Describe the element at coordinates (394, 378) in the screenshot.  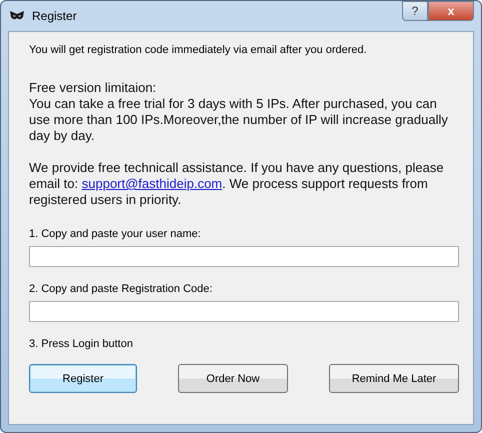
I see `dialog-button: Remind Me Later` at that location.